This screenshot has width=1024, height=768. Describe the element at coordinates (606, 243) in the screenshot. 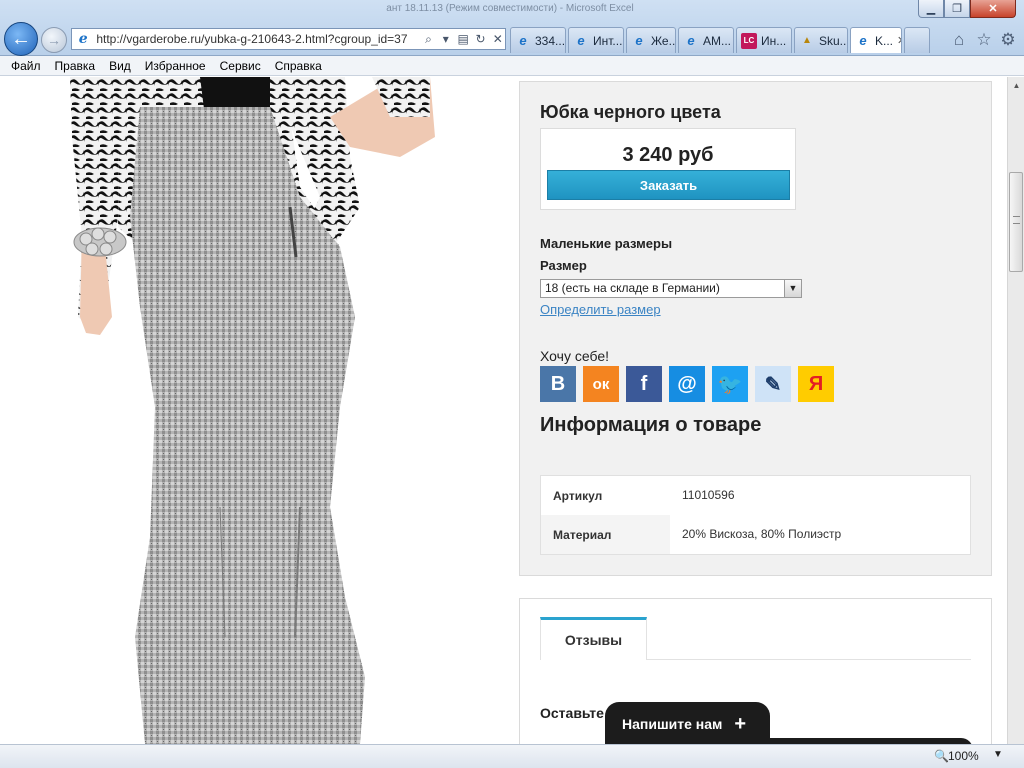

I see `size-group-label: Маленькие размеры` at that location.